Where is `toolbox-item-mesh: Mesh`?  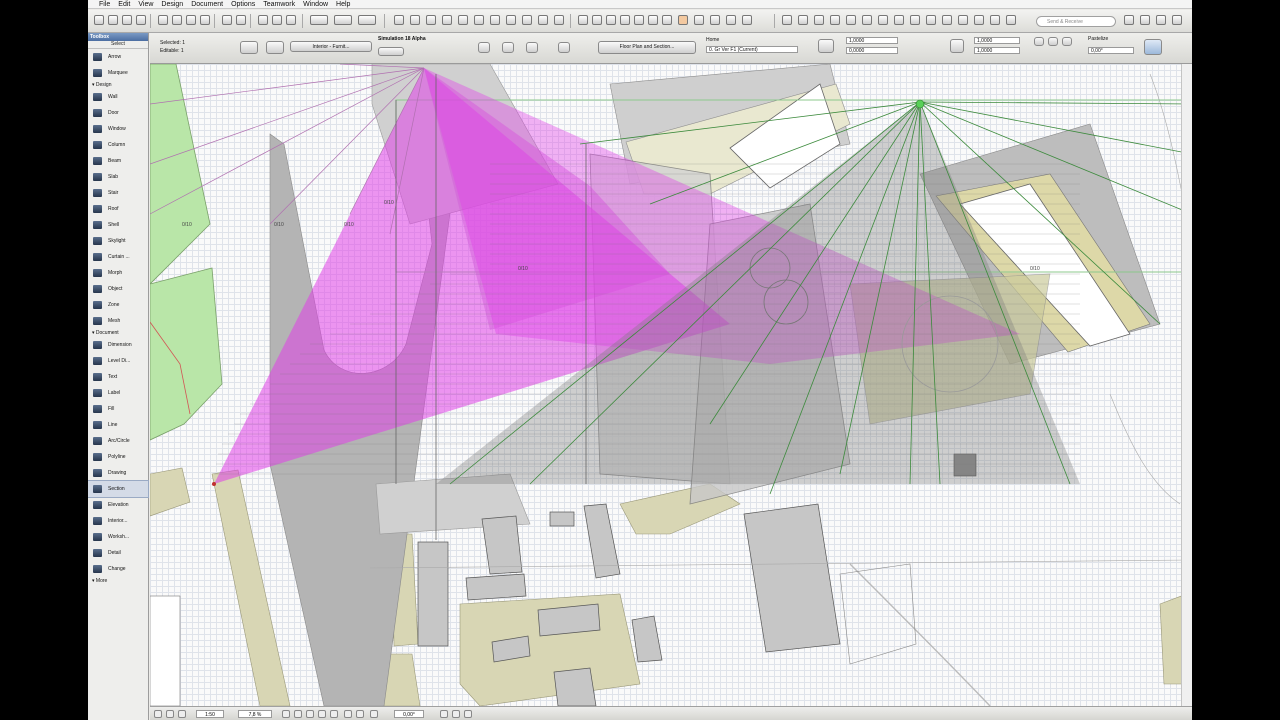 toolbox-item-mesh: Mesh is located at coordinates (118, 321).